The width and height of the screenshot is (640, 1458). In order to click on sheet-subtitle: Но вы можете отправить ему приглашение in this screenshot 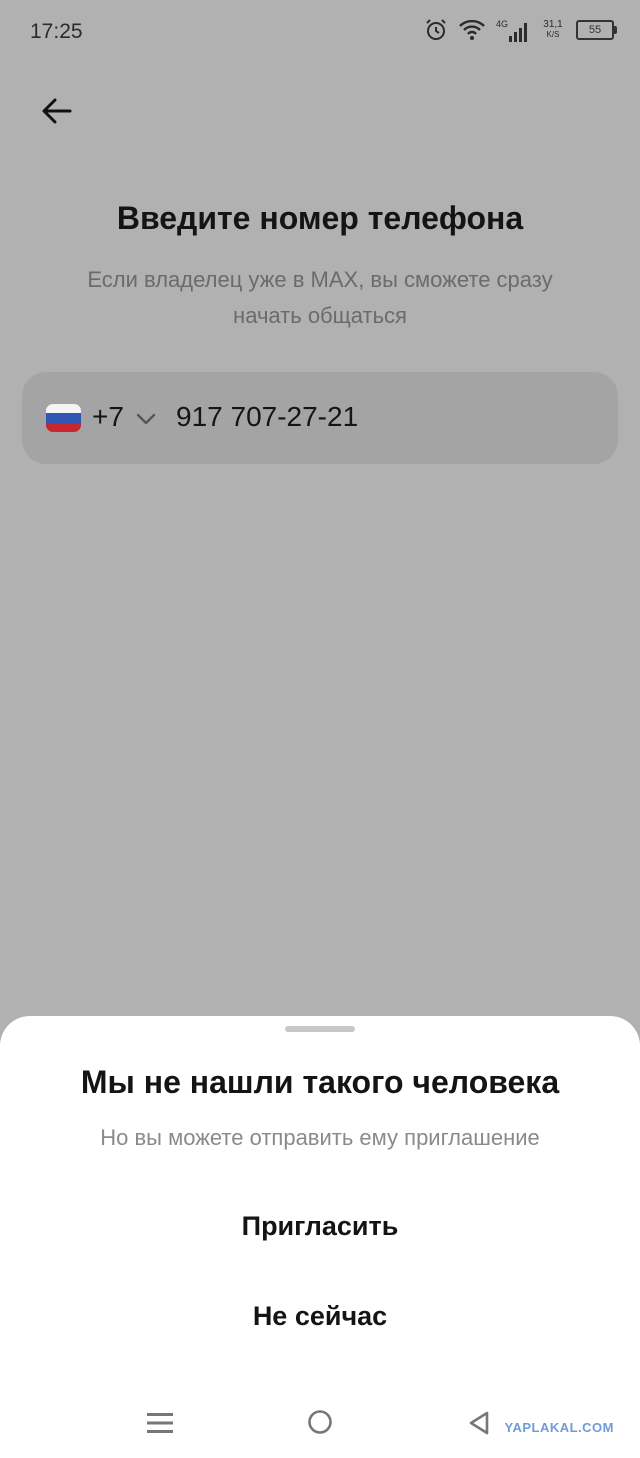, I will do `click(320, 1137)`.